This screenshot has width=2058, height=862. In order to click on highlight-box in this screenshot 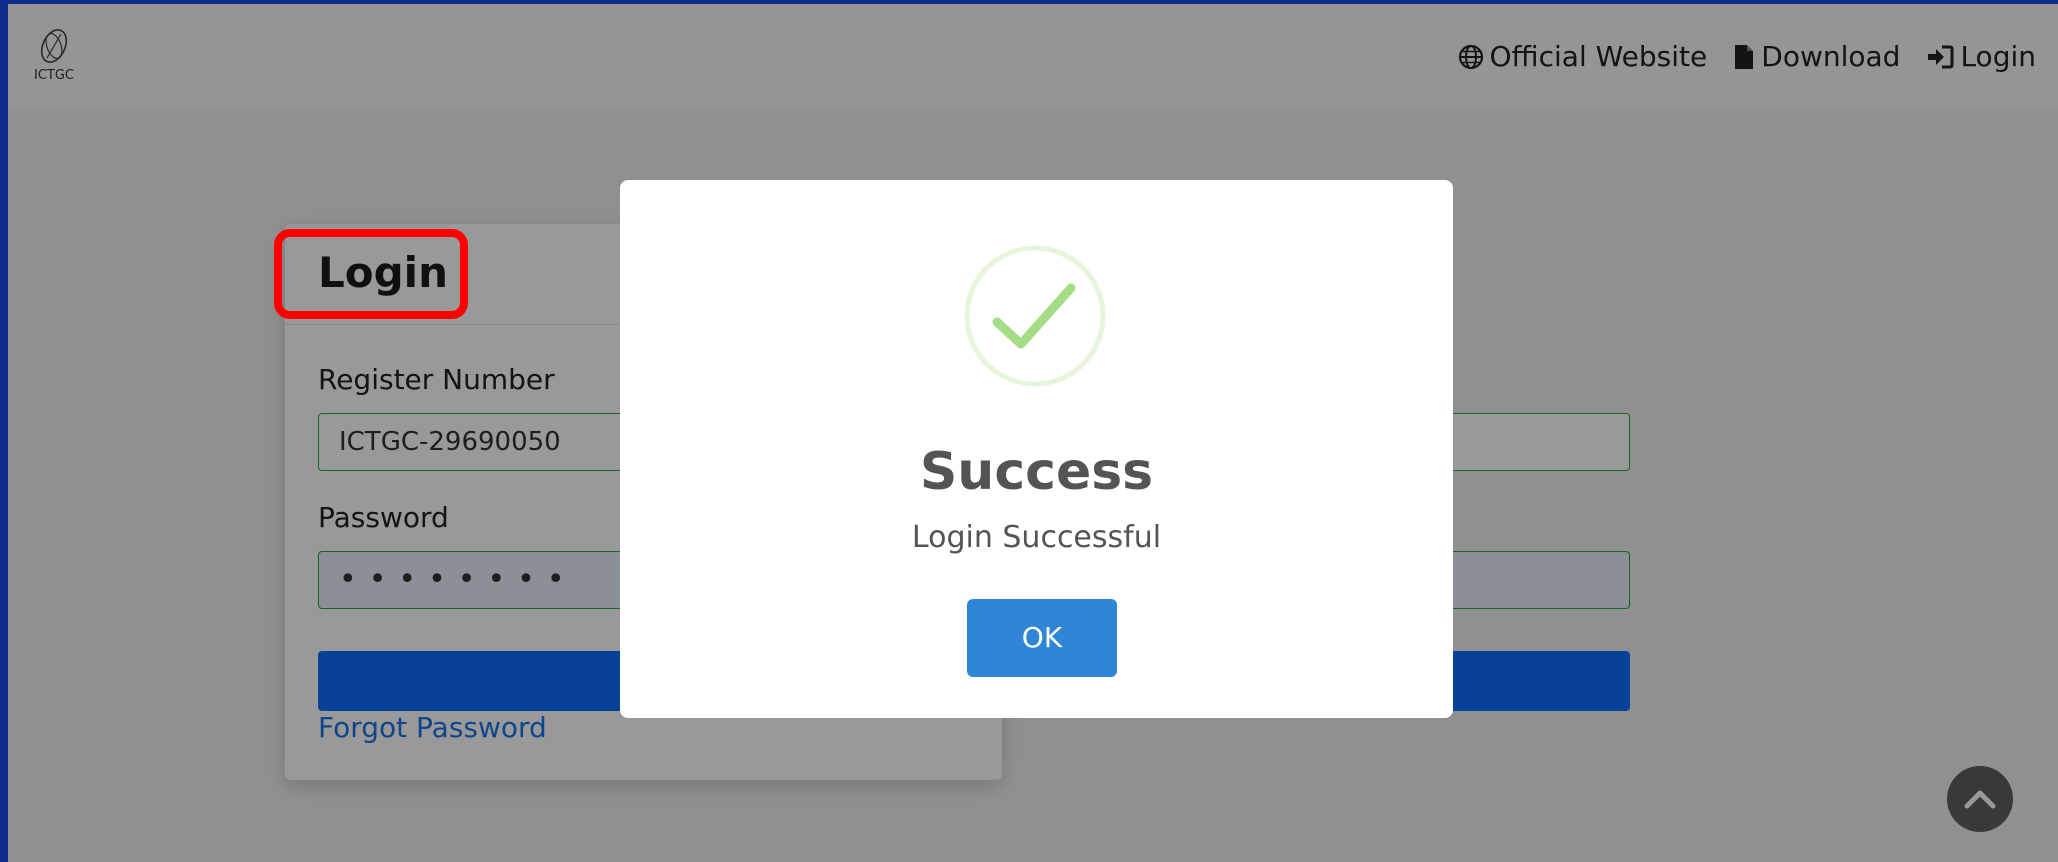, I will do `click(371, 274)`.